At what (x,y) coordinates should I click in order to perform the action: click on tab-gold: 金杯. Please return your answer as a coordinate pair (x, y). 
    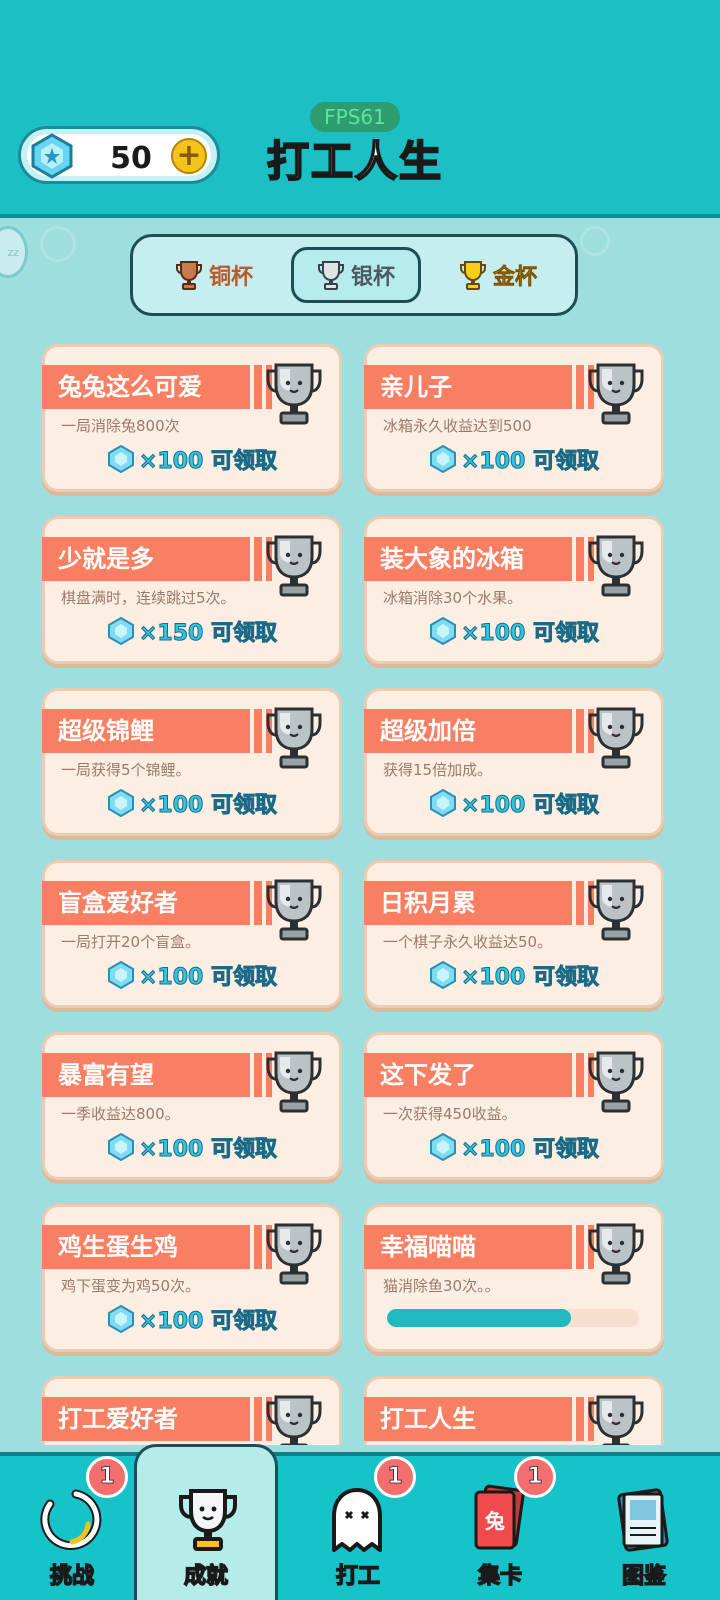
    Looking at the image, I should click on (498, 275).